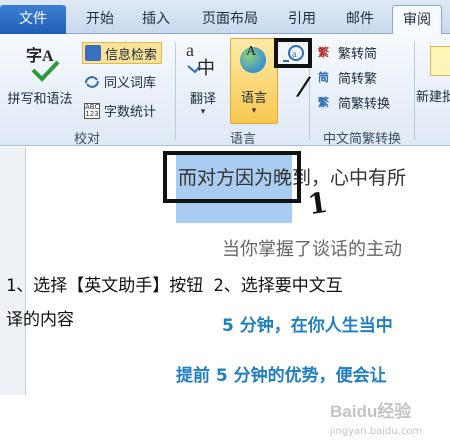 This screenshot has width=450, height=447. I want to click on ribbon-tab-bar: 文件 开始 插入 页面布局 引用 邮件 审阅, so click(225, 17).